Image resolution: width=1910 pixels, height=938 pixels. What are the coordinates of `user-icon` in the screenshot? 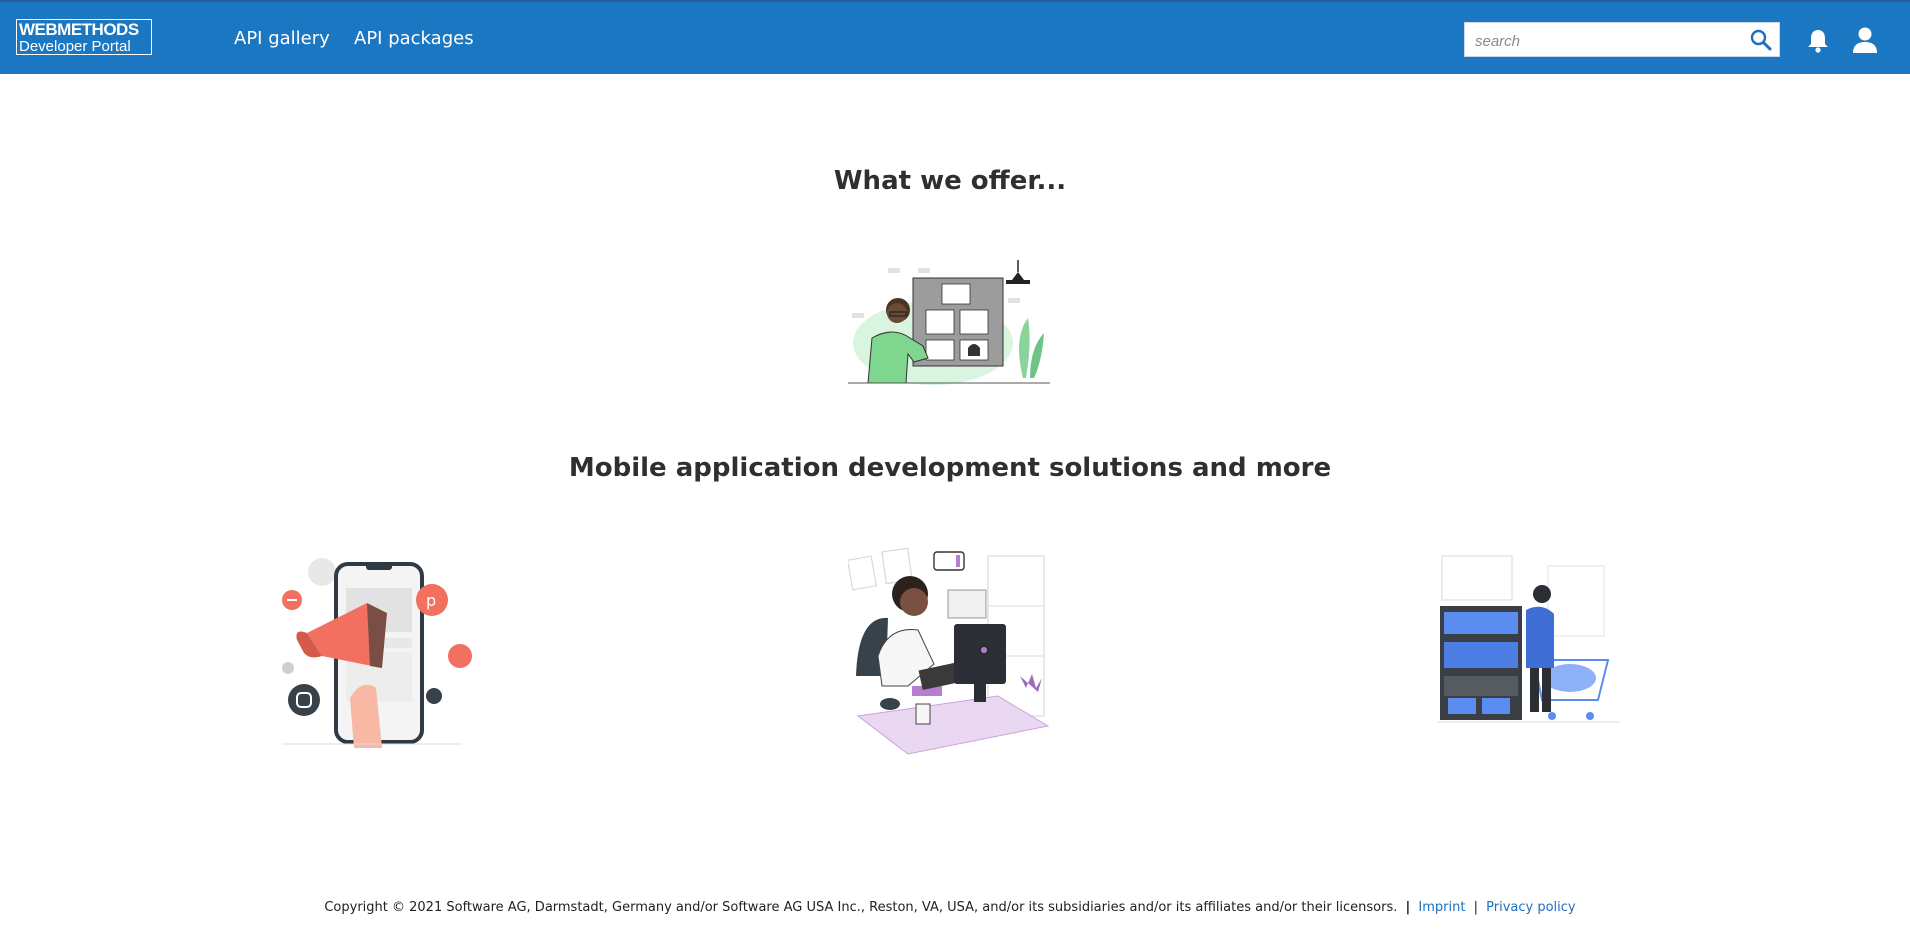 It's located at (1865, 40).